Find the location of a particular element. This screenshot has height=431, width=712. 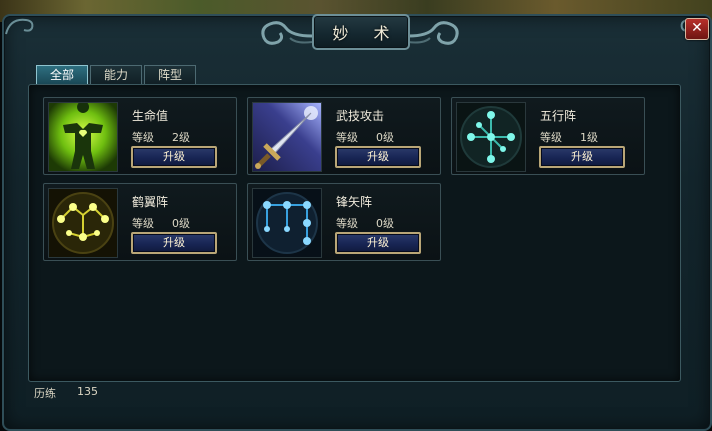

corner-ornament-icon is located at coordinates (19, 26).